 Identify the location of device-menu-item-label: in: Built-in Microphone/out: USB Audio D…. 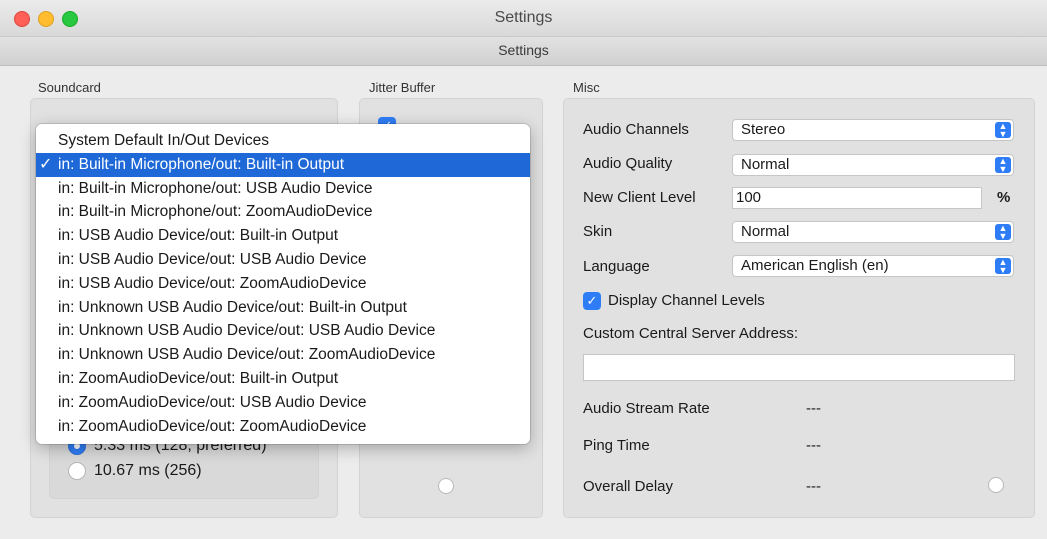
(215, 188).